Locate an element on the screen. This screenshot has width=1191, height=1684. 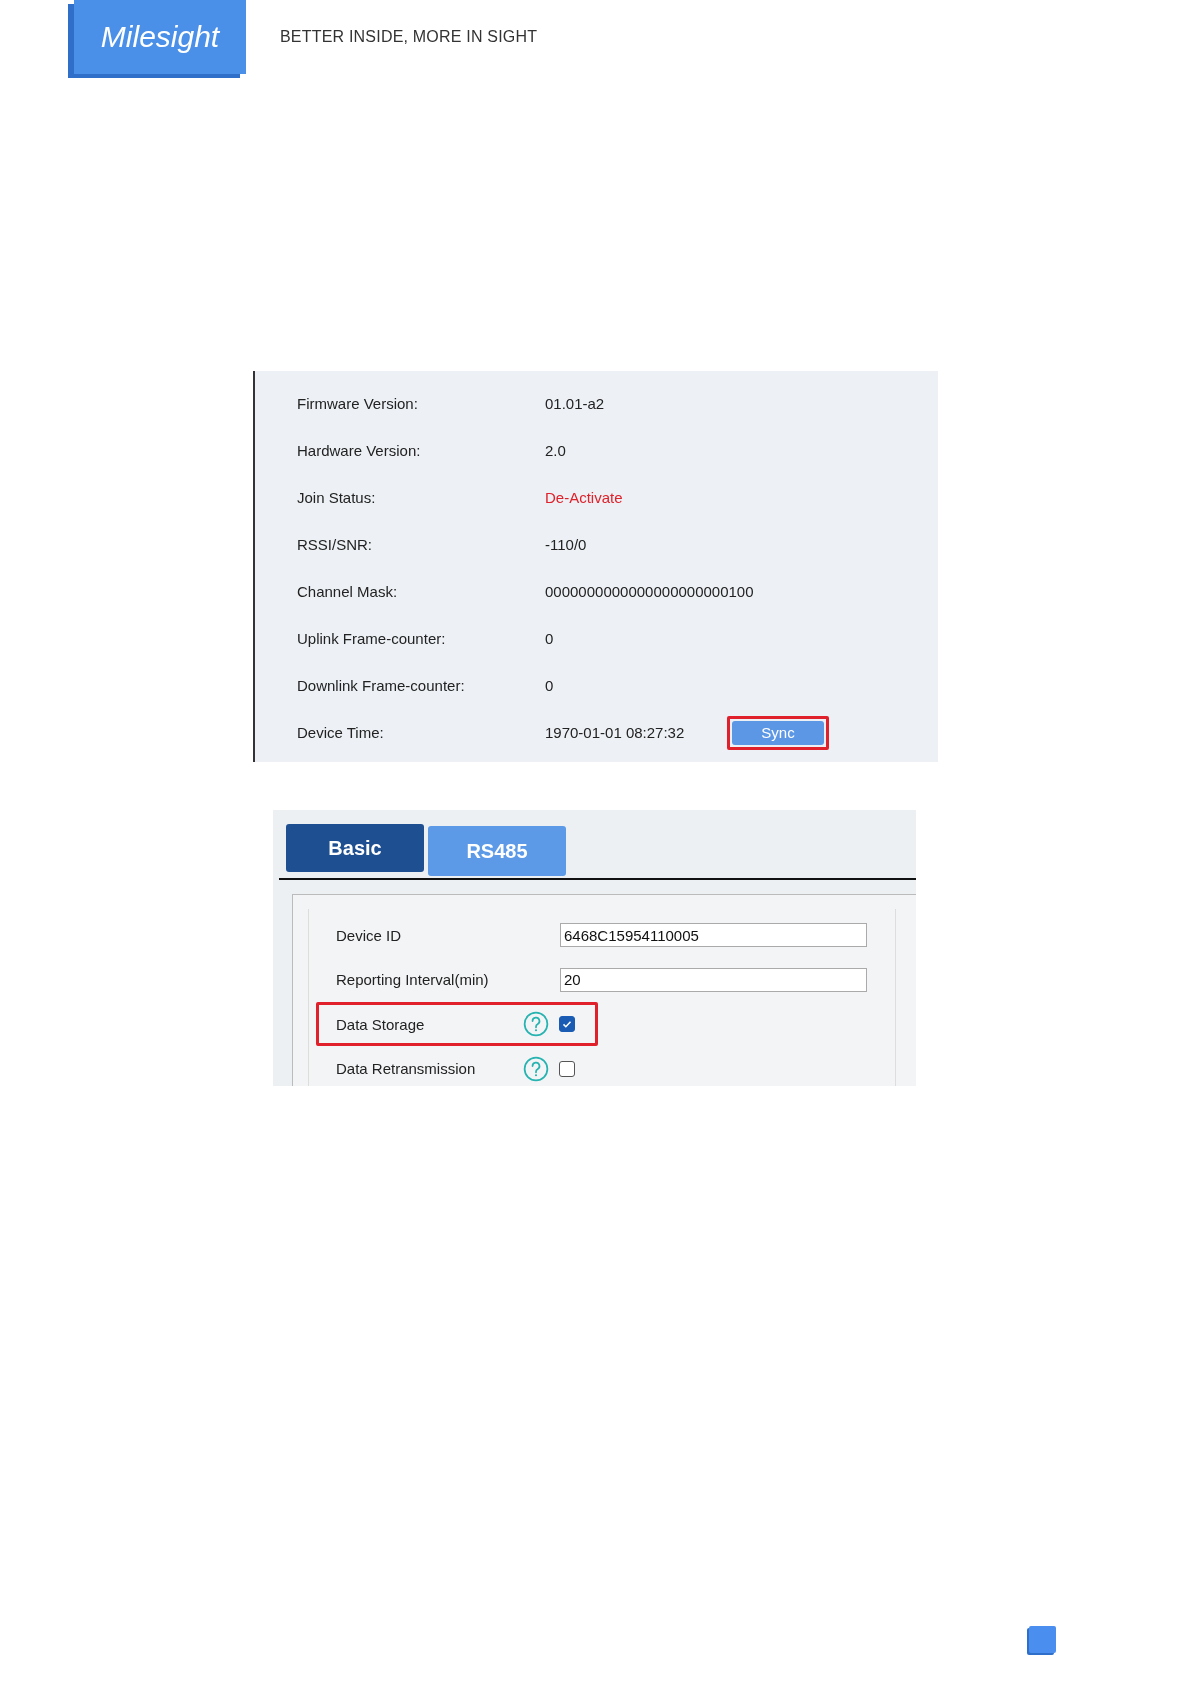
field-value: -110/0 is located at coordinates (566, 544).